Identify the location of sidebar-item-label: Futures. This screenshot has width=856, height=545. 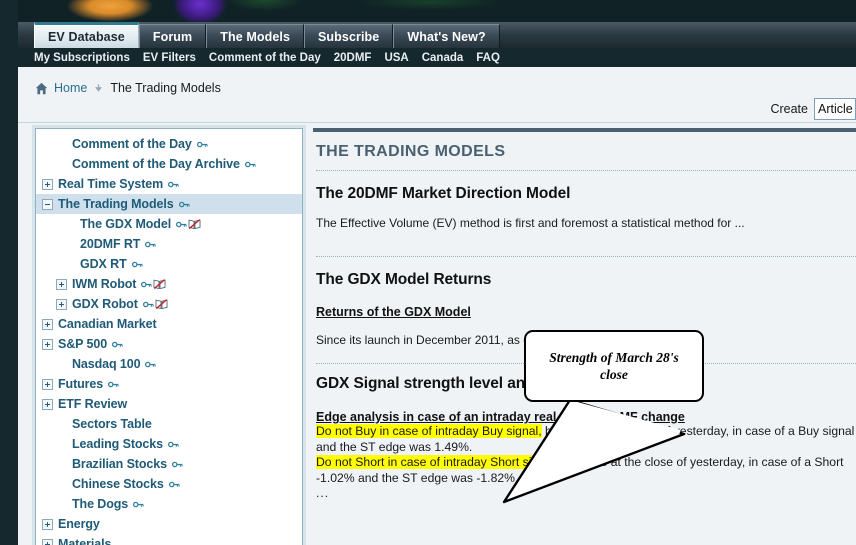
(81, 384).